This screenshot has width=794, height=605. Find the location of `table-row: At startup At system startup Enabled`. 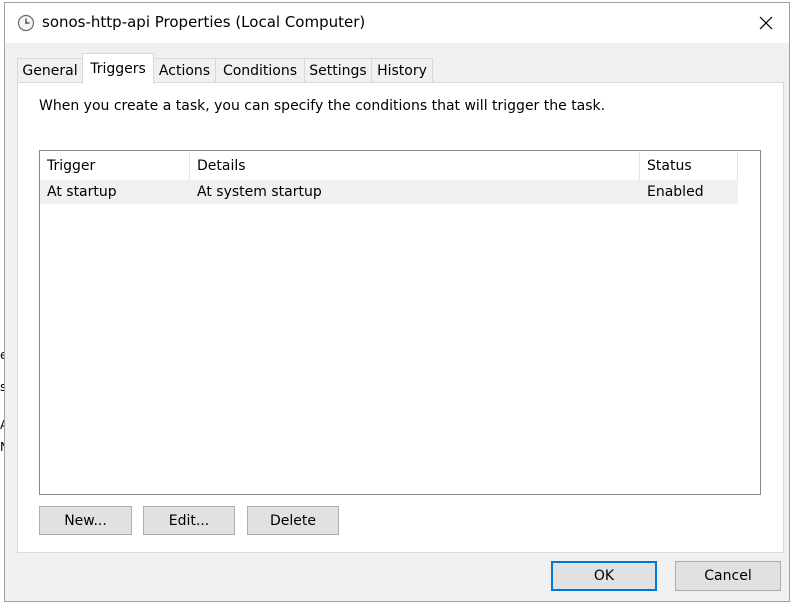

table-row: At startup At system startup Enabled is located at coordinates (389, 192).